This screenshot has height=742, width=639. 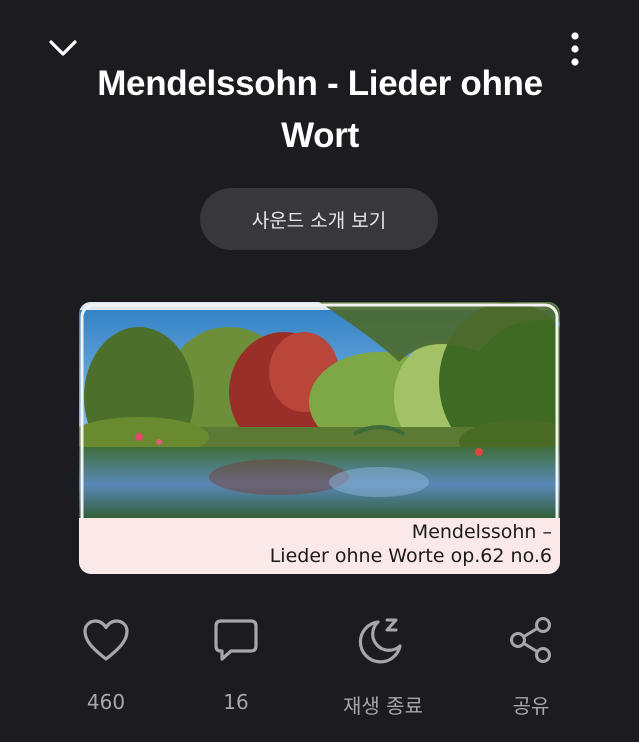 I want to click on like-count: 460, so click(x=106, y=702).